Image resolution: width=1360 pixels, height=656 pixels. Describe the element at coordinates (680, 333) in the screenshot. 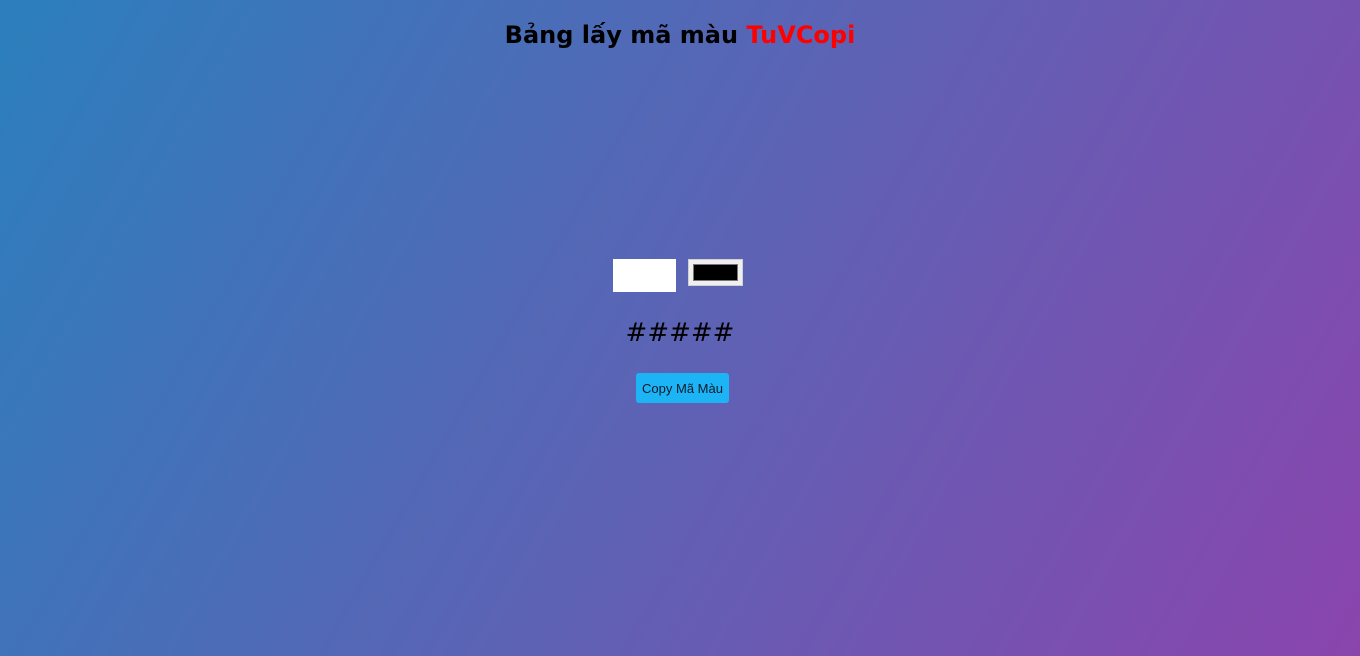

I see `hex-code-display: #####` at that location.